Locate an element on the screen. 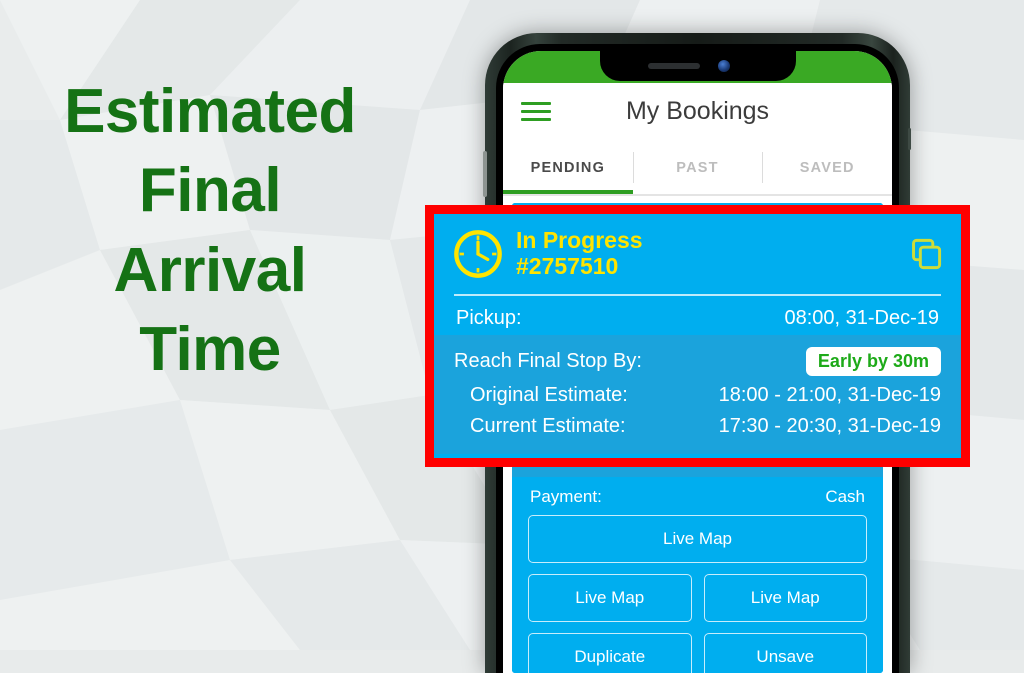 Image resolution: width=1024 pixels, height=673 pixels. highlight-current-estimate-label: Current Estimate: is located at coordinates (548, 426).